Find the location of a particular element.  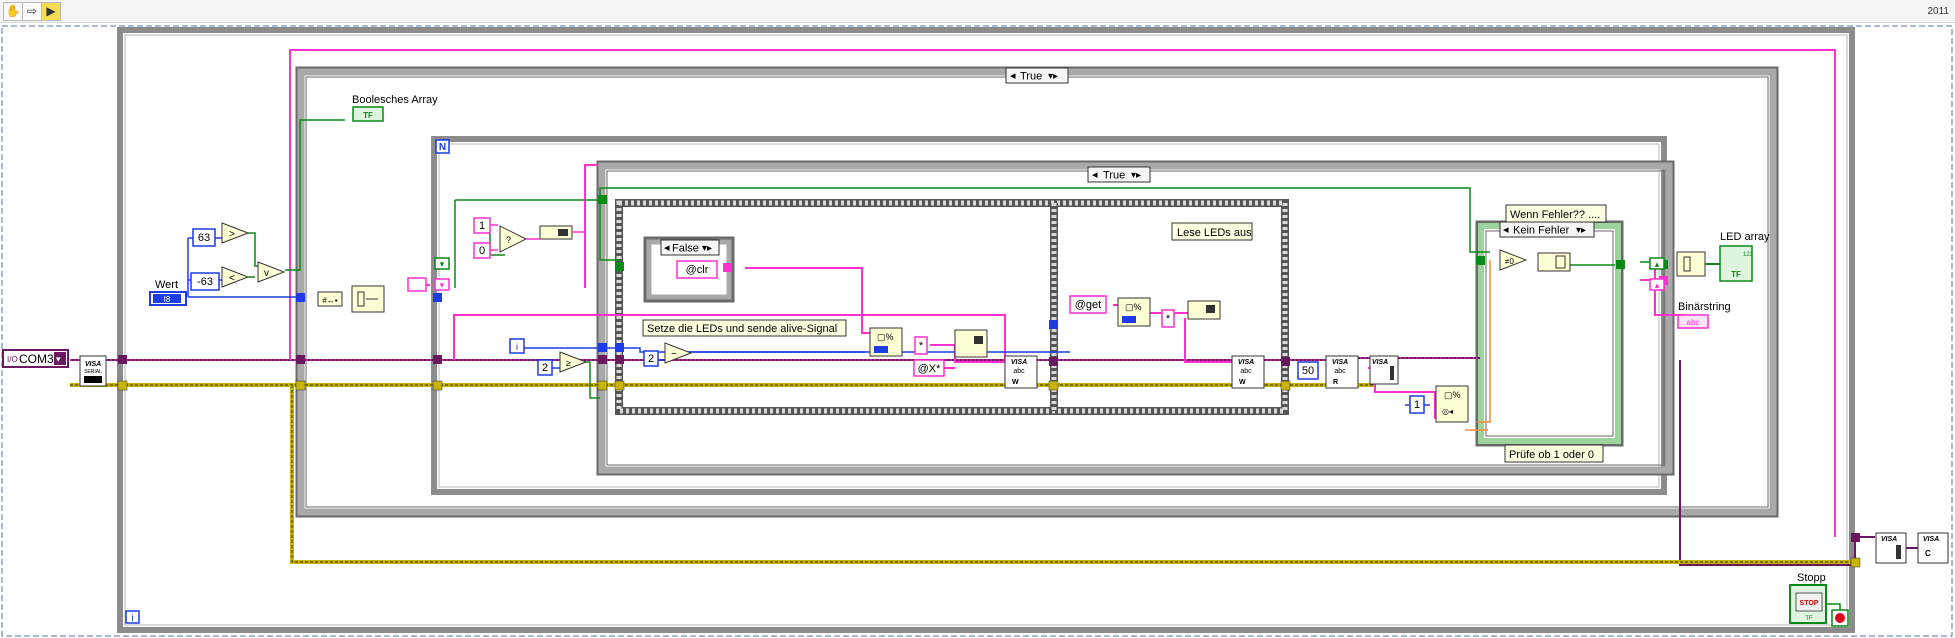

greater-than-node: > is located at coordinates (235, 233).